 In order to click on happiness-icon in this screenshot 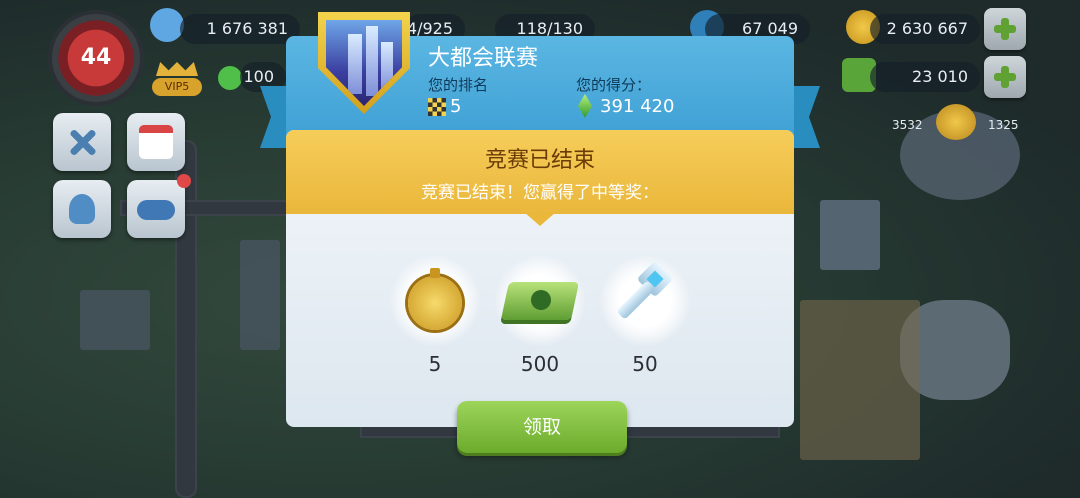, I will do `click(230, 78)`.